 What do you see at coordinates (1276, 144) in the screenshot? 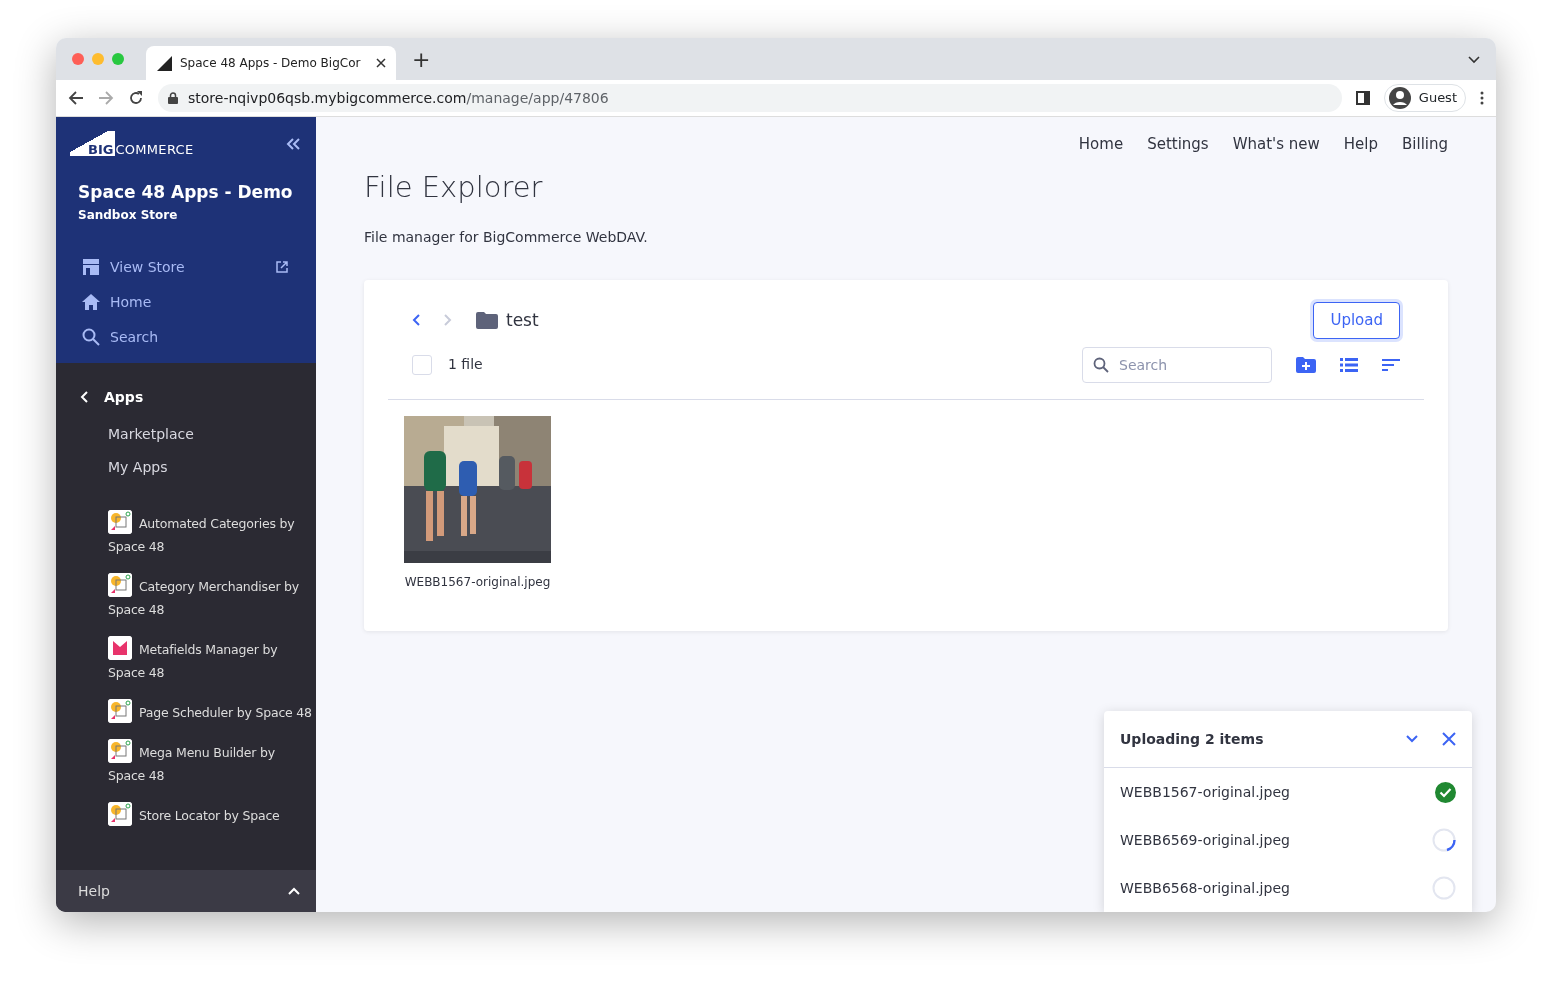
I see `top-nav-link: What's new` at bounding box center [1276, 144].